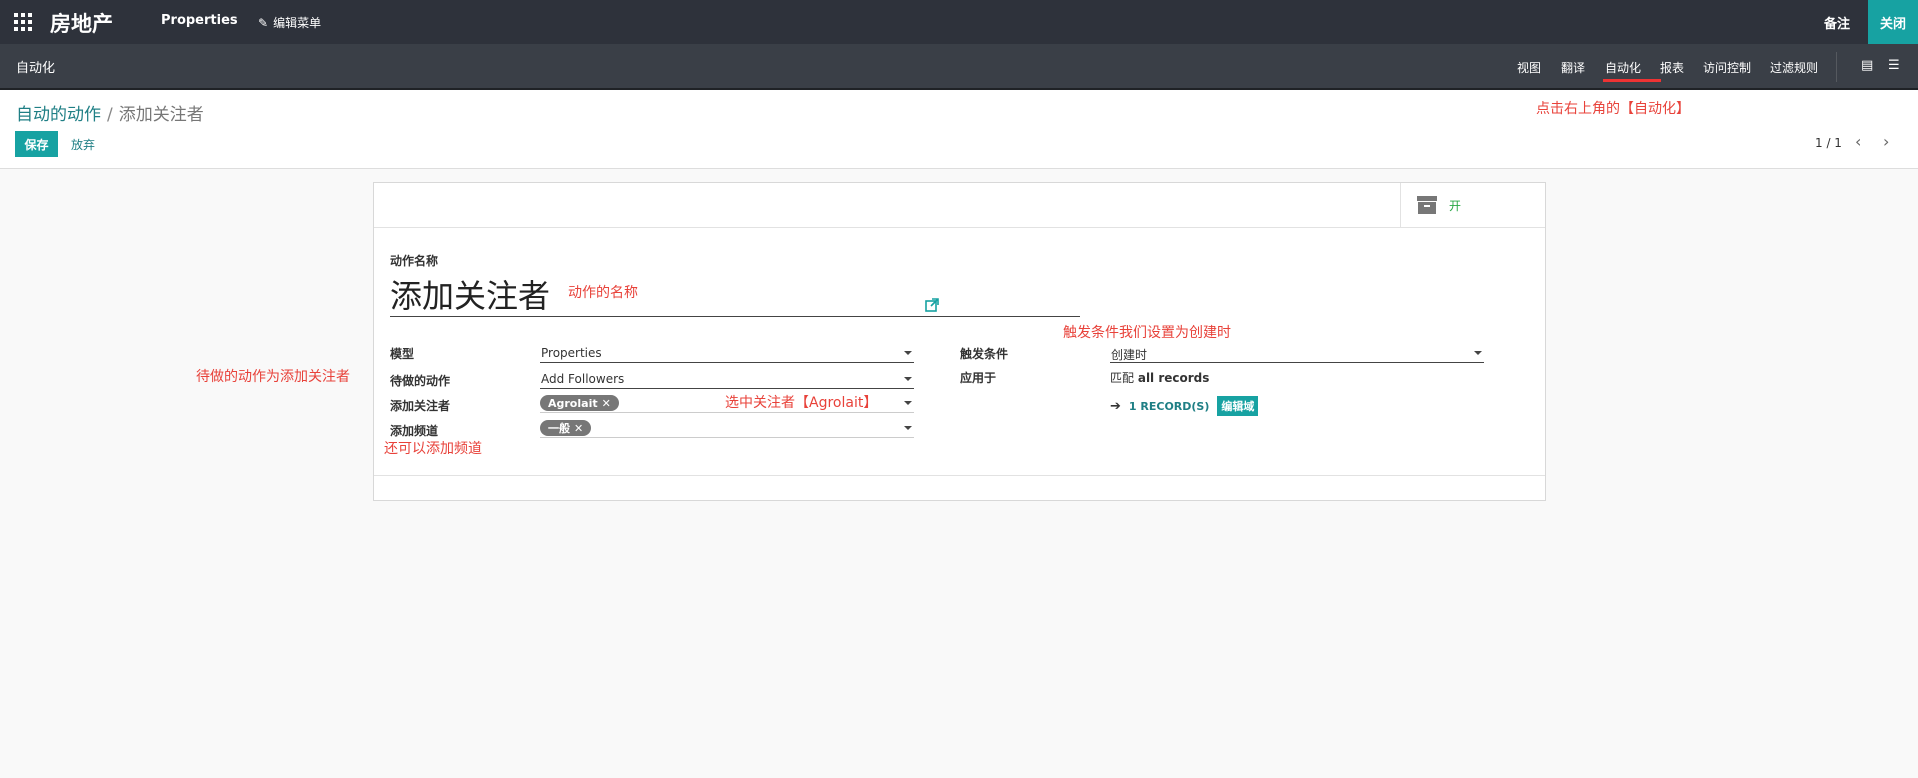 The image size is (1918, 778). What do you see at coordinates (1828, 143) in the screenshot?
I see `pager-value: 1 / 1` at bounding box center [1828, 143].